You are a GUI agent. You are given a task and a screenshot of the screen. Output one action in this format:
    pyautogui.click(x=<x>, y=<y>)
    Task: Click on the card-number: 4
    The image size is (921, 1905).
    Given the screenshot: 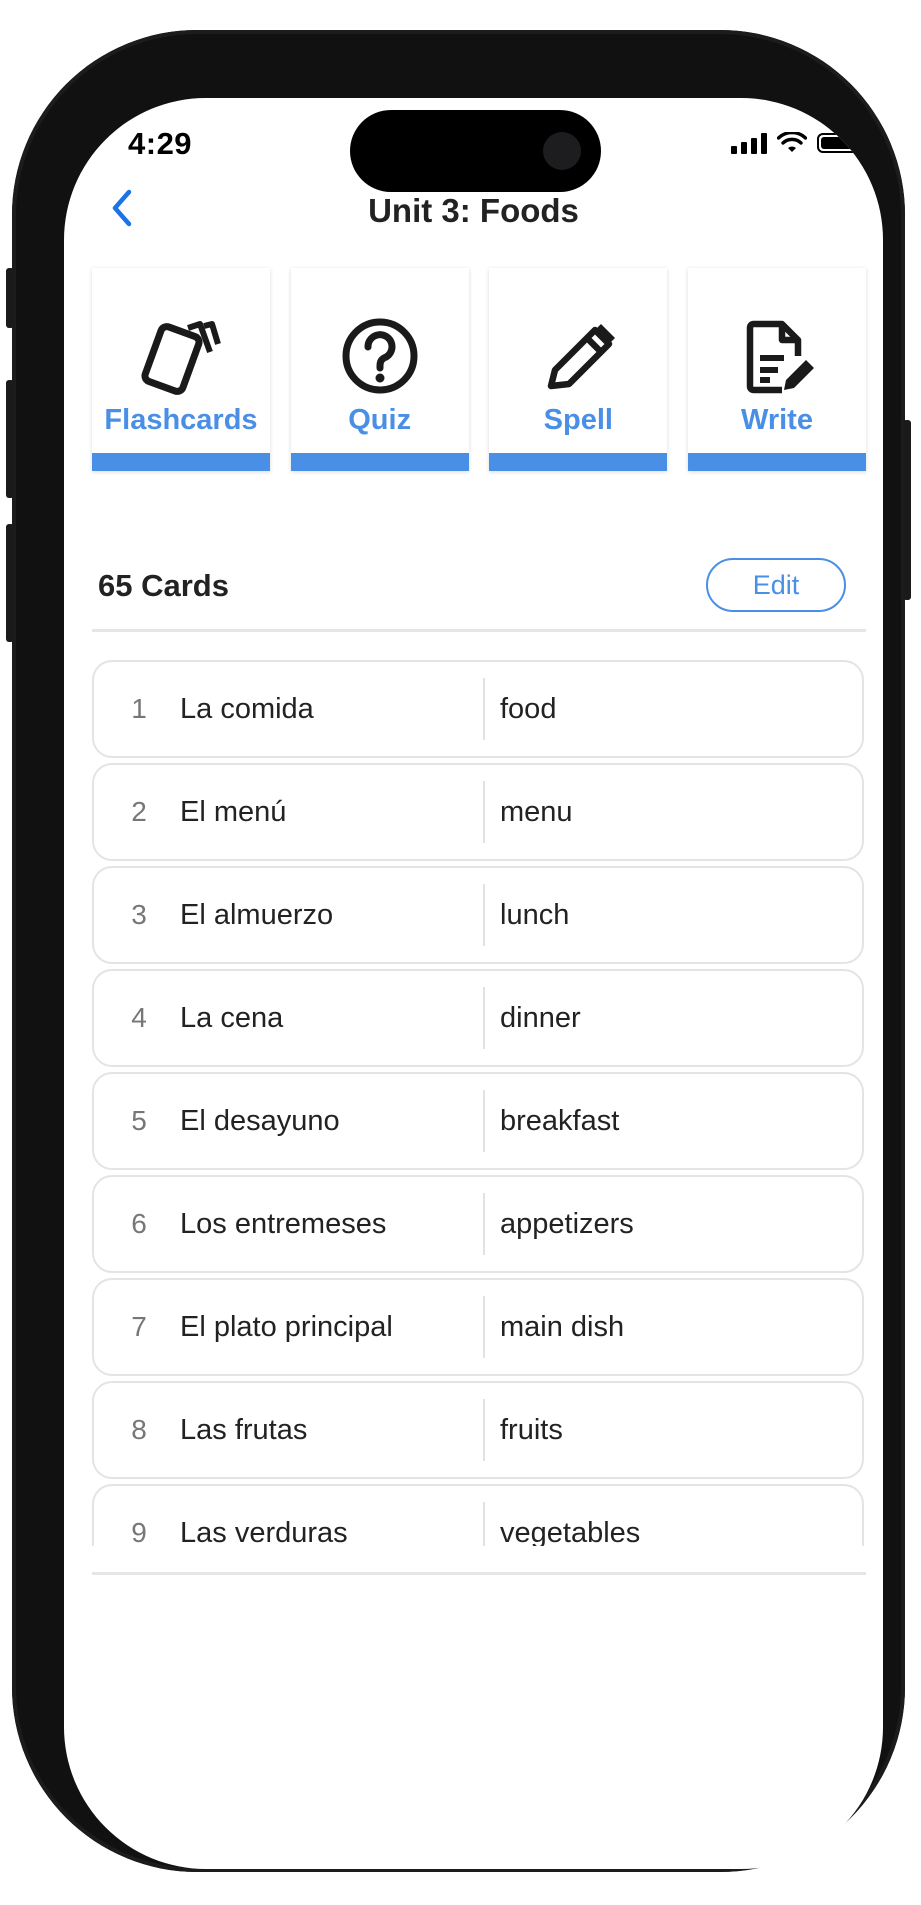 What is the action you would take?
    pyautogui.click(x=139, y=1017)
    